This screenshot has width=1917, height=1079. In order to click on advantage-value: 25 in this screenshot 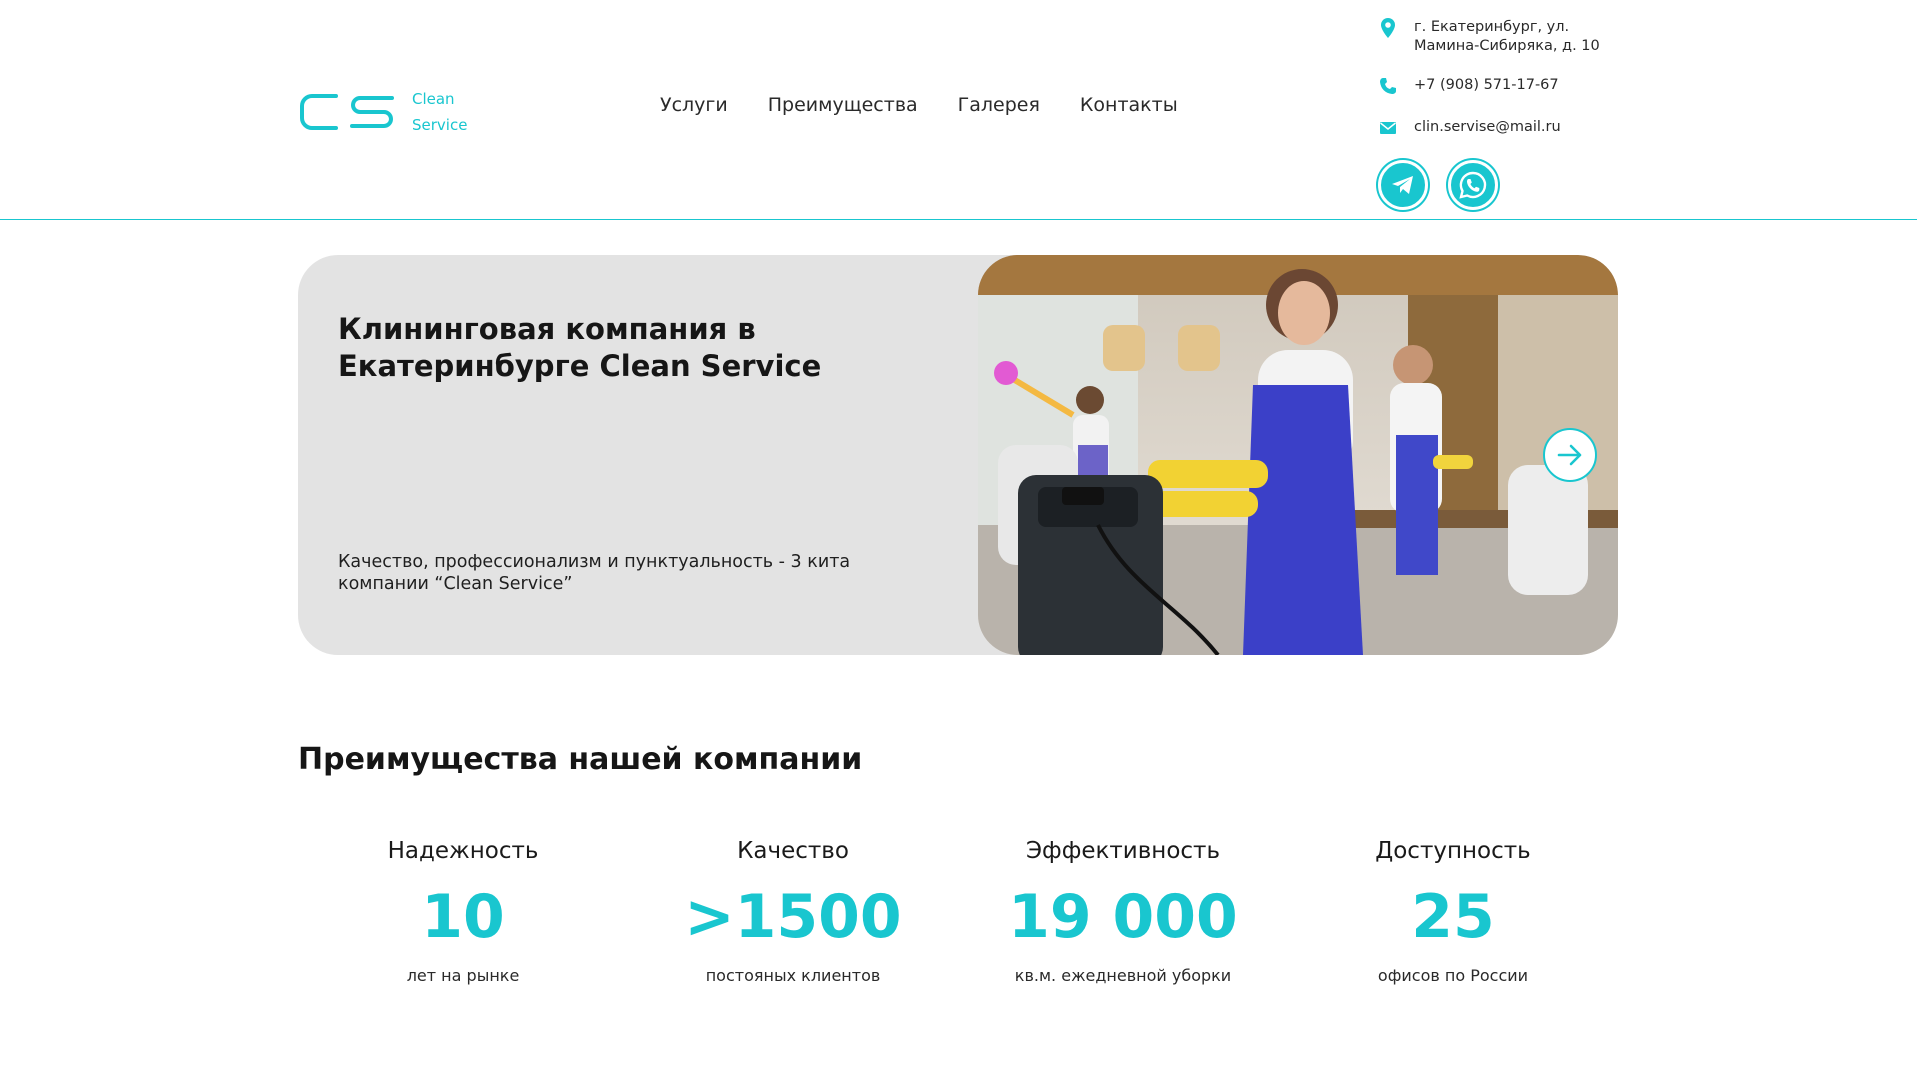, I will do `click(1453, 917)`.